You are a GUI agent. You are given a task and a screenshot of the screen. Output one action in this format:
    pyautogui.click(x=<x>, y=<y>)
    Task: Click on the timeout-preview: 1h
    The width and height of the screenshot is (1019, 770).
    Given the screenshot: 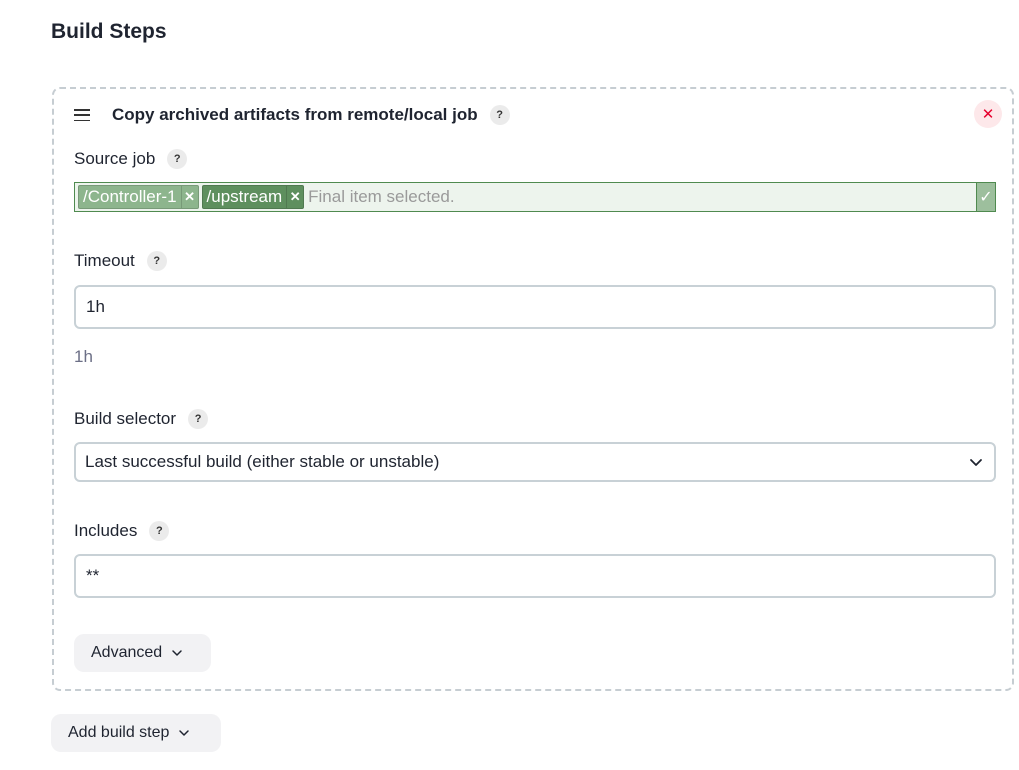 What is the action you would take?
    pyautogui.click(x=83, y=356)
    